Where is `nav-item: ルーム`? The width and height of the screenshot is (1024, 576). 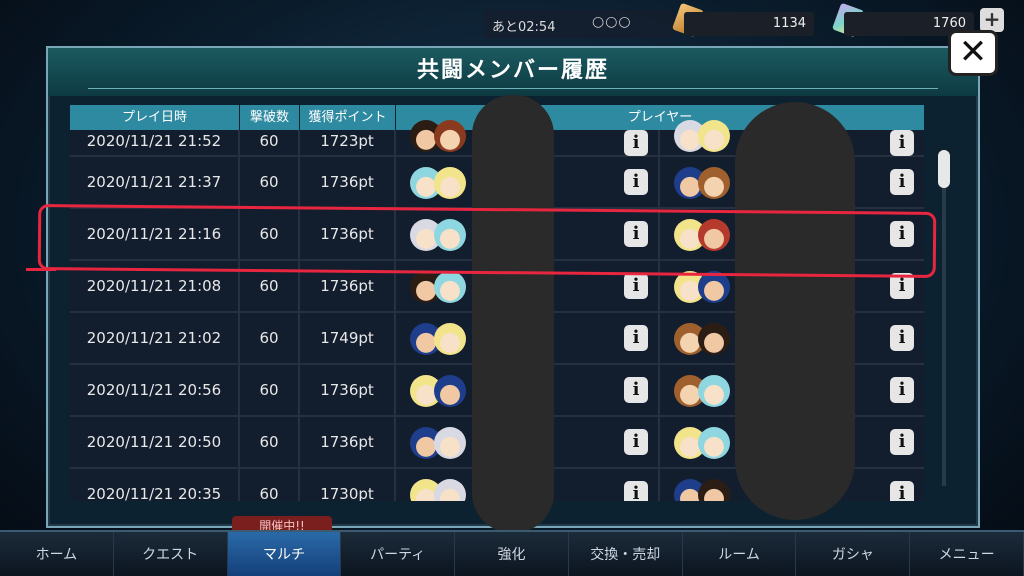
nav-item: ルーム is located at coordinates (740, 554).